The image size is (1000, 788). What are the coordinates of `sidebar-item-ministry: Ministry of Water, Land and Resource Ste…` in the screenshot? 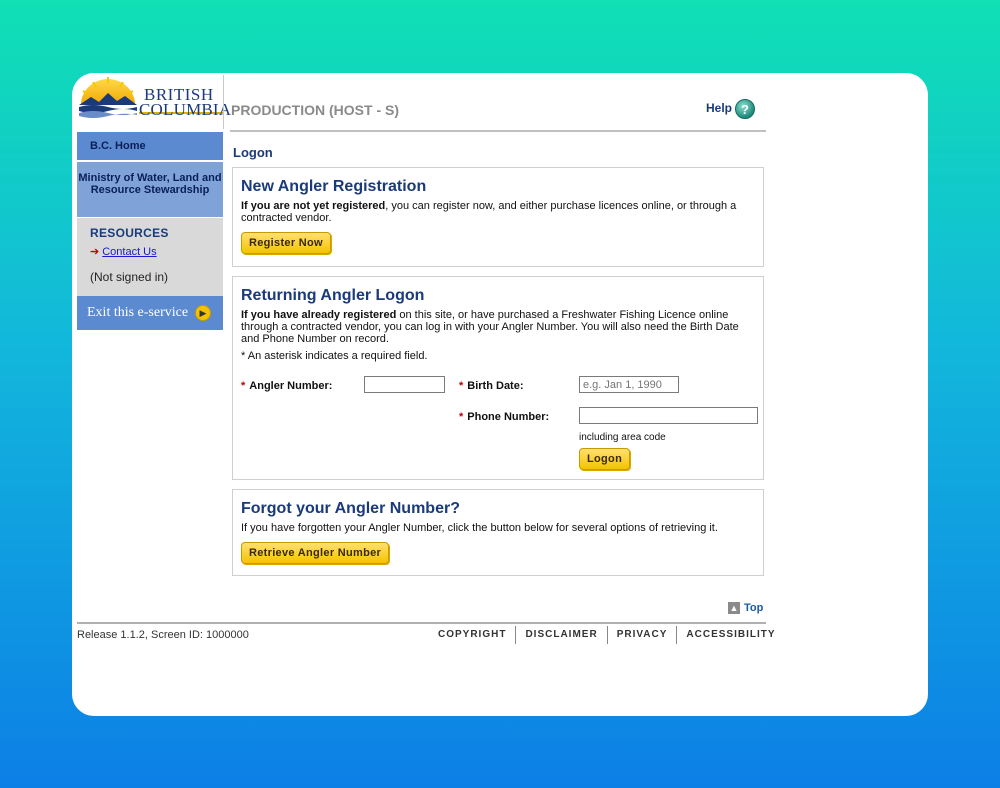 It's located at (150, 190).